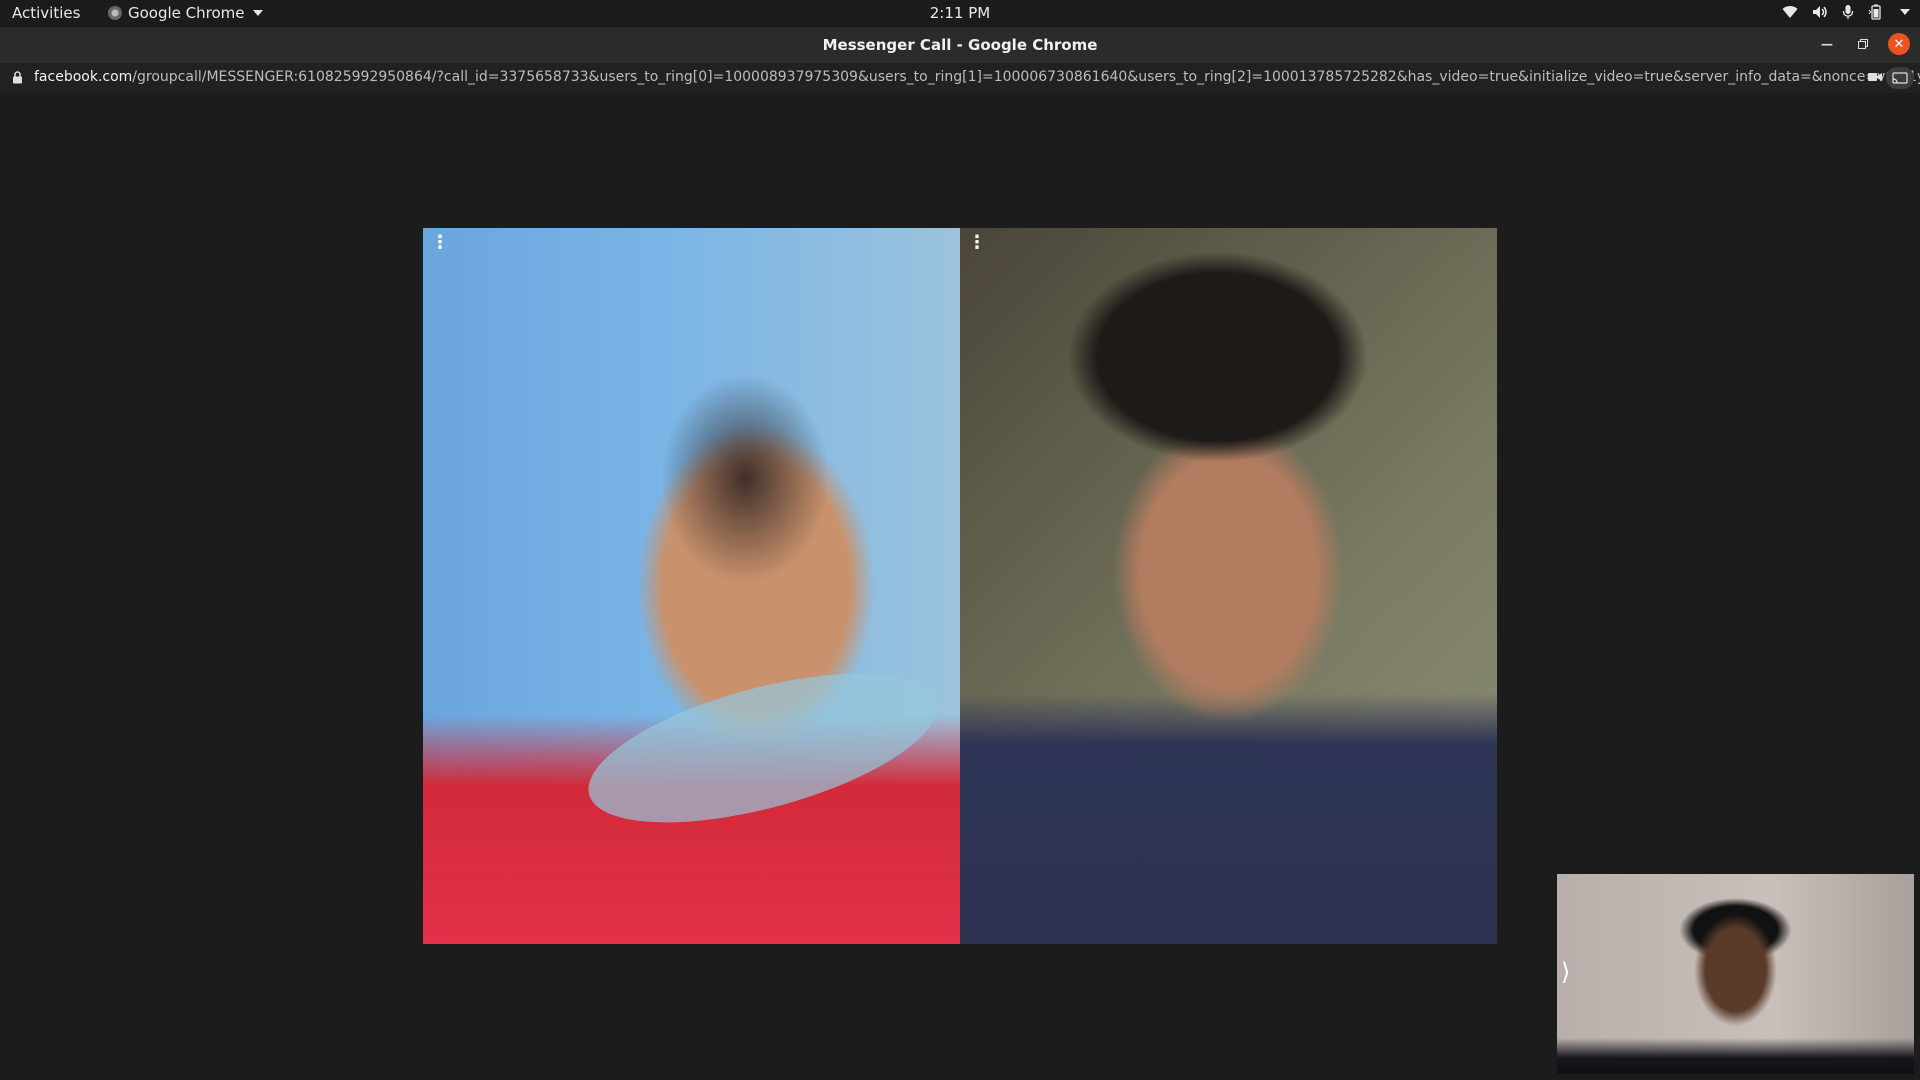  I want to click on app-menu-label: Google Chrome, so click(186, 13).